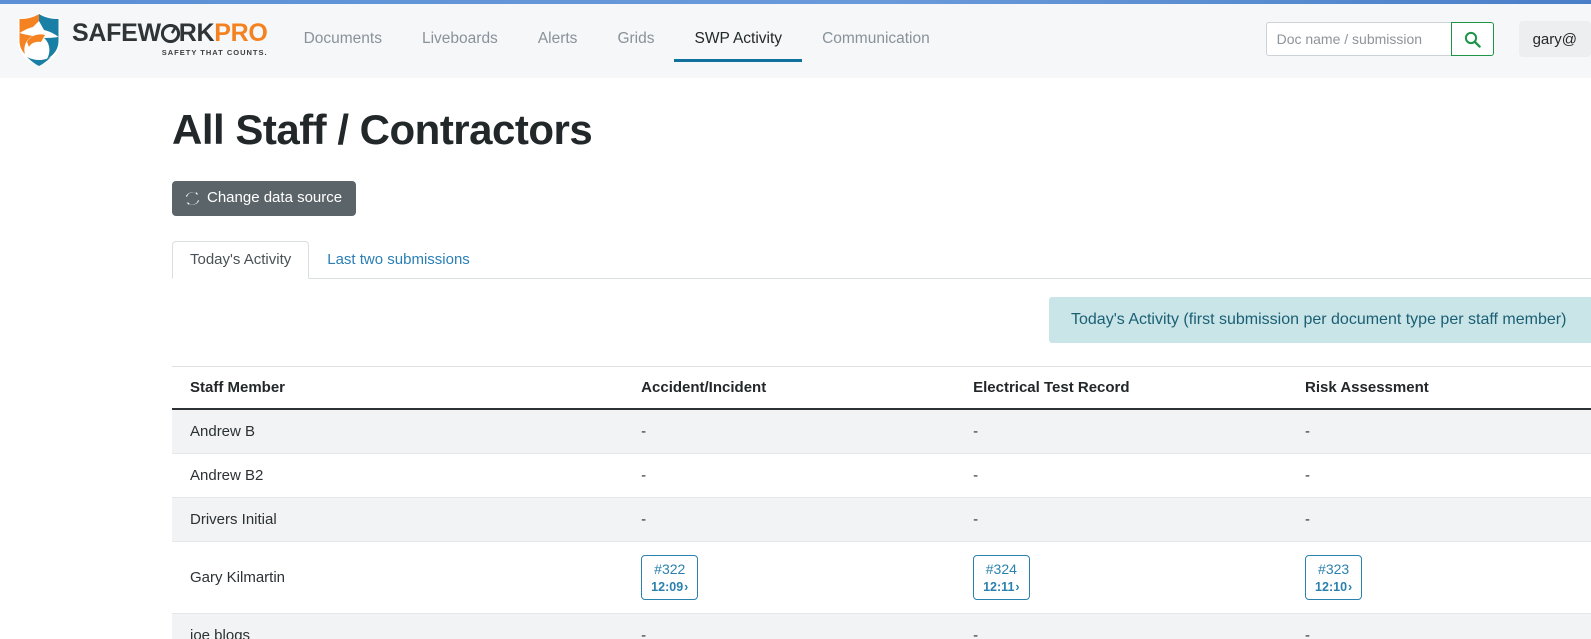 The width and height of the screenshot is (1591, 639). I want to click on cell-staff-member: Andrew B, so click(398, 431).